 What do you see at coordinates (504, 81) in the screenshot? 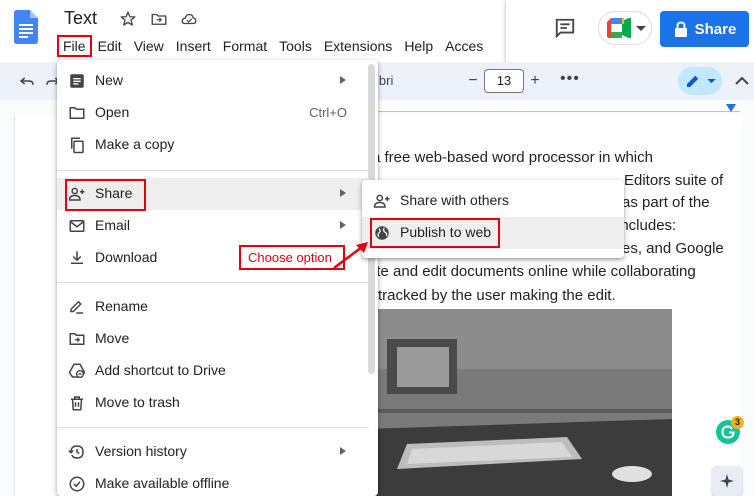
I see `font-size-input: 13` at bounding box center [504, 81].